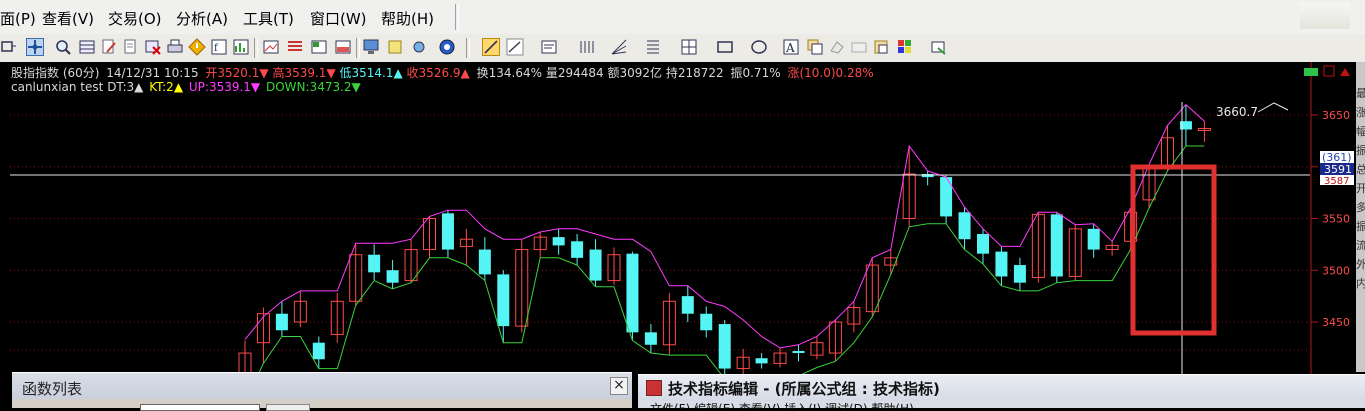 This screenshot has height=411, width=1365. I want to click on indicator-name: canlunxian test, so click(57, 87).